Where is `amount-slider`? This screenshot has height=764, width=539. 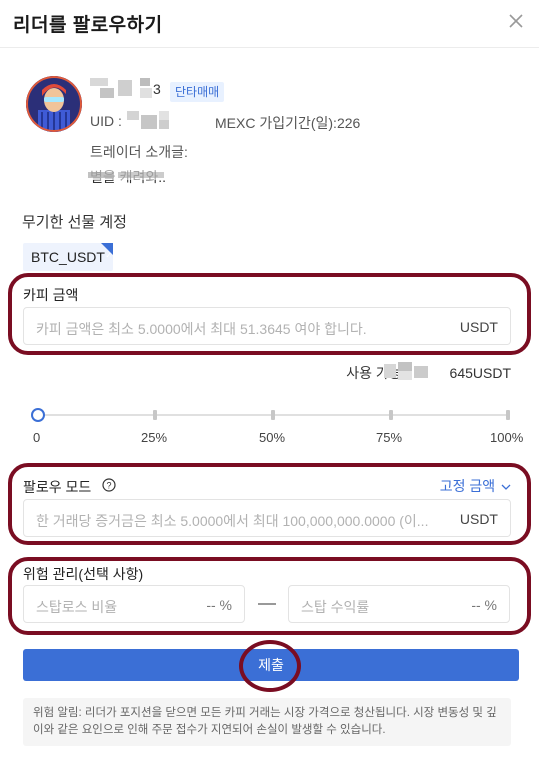 amount-slider is located at coordinates (270, 415).